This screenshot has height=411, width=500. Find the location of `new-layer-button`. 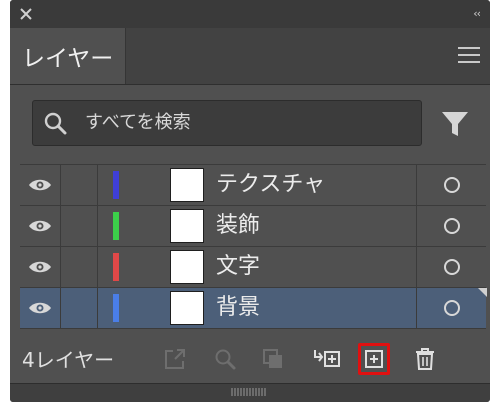

new-layer-button is located at coordinates (374, 359).